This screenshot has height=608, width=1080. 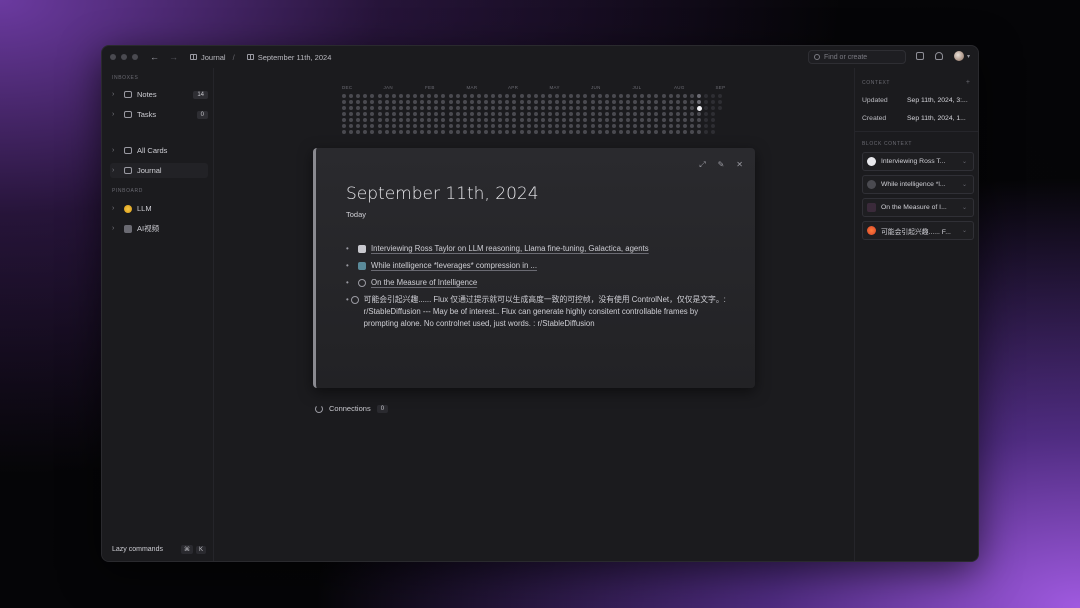 I want to click on window-controls, so click(x=124, y=57).